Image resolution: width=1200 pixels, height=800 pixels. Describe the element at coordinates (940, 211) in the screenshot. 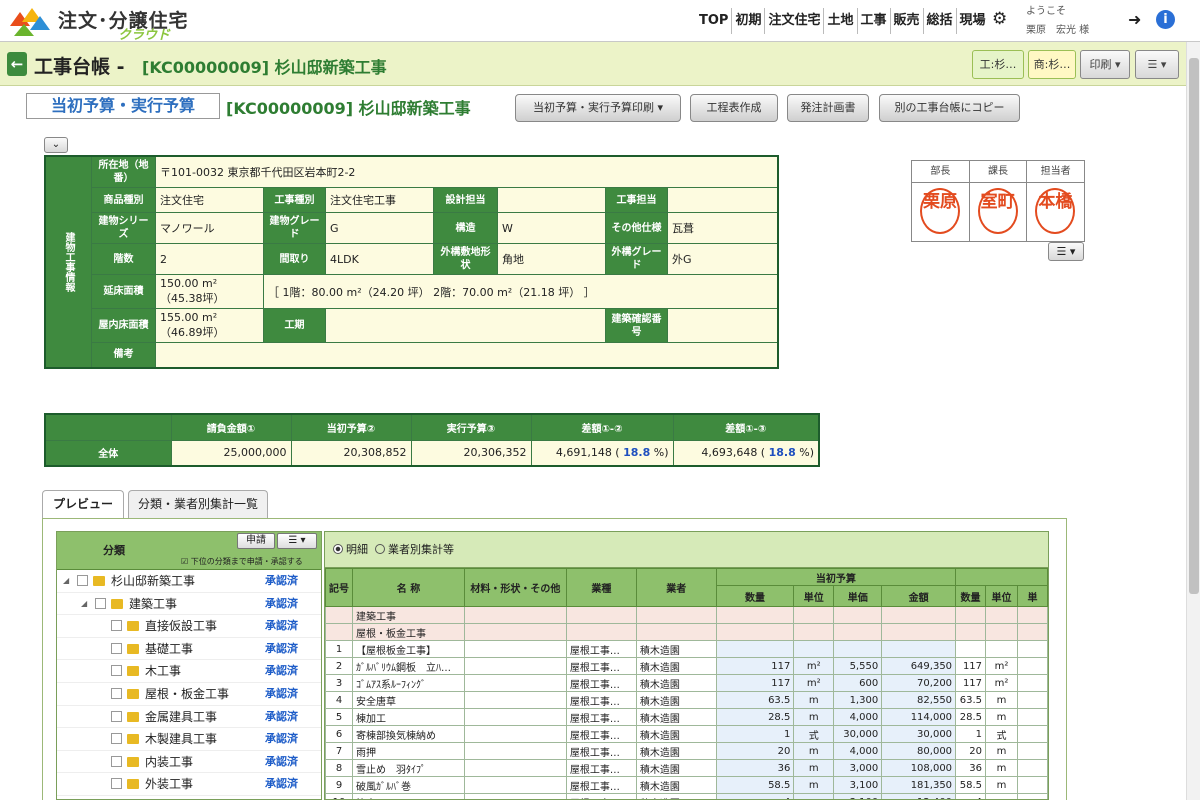

I see `seal-manager: 栗原` at that location.